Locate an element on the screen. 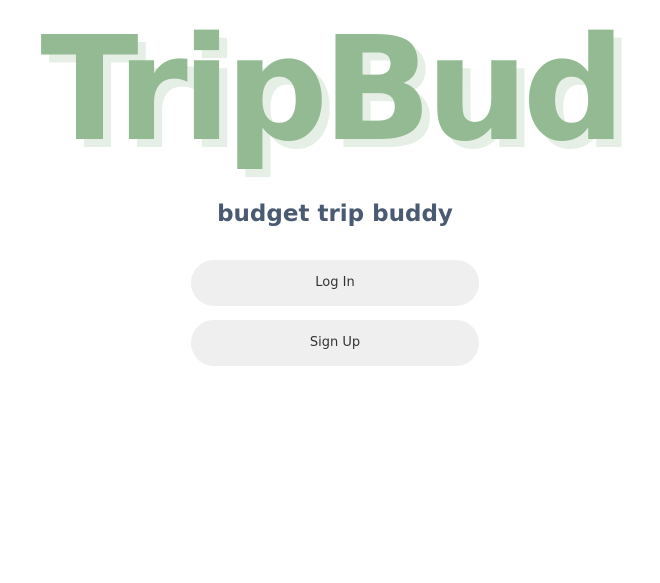  app-tagline: budget trip buddy is located at coordinates (335, 214).